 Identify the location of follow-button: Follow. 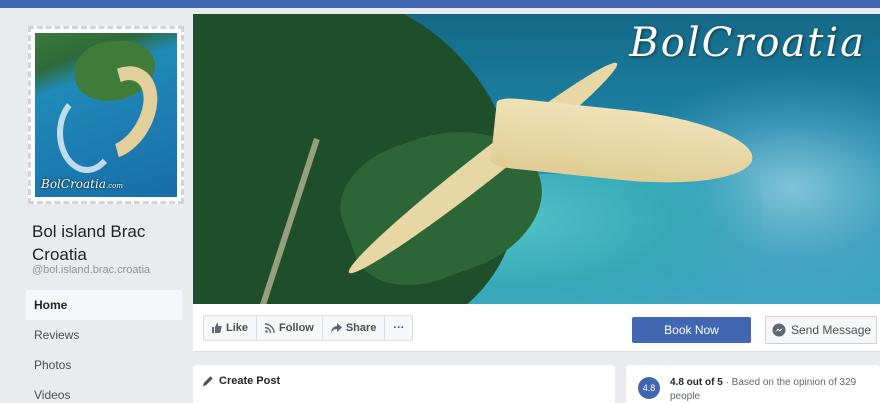
(290, 328).